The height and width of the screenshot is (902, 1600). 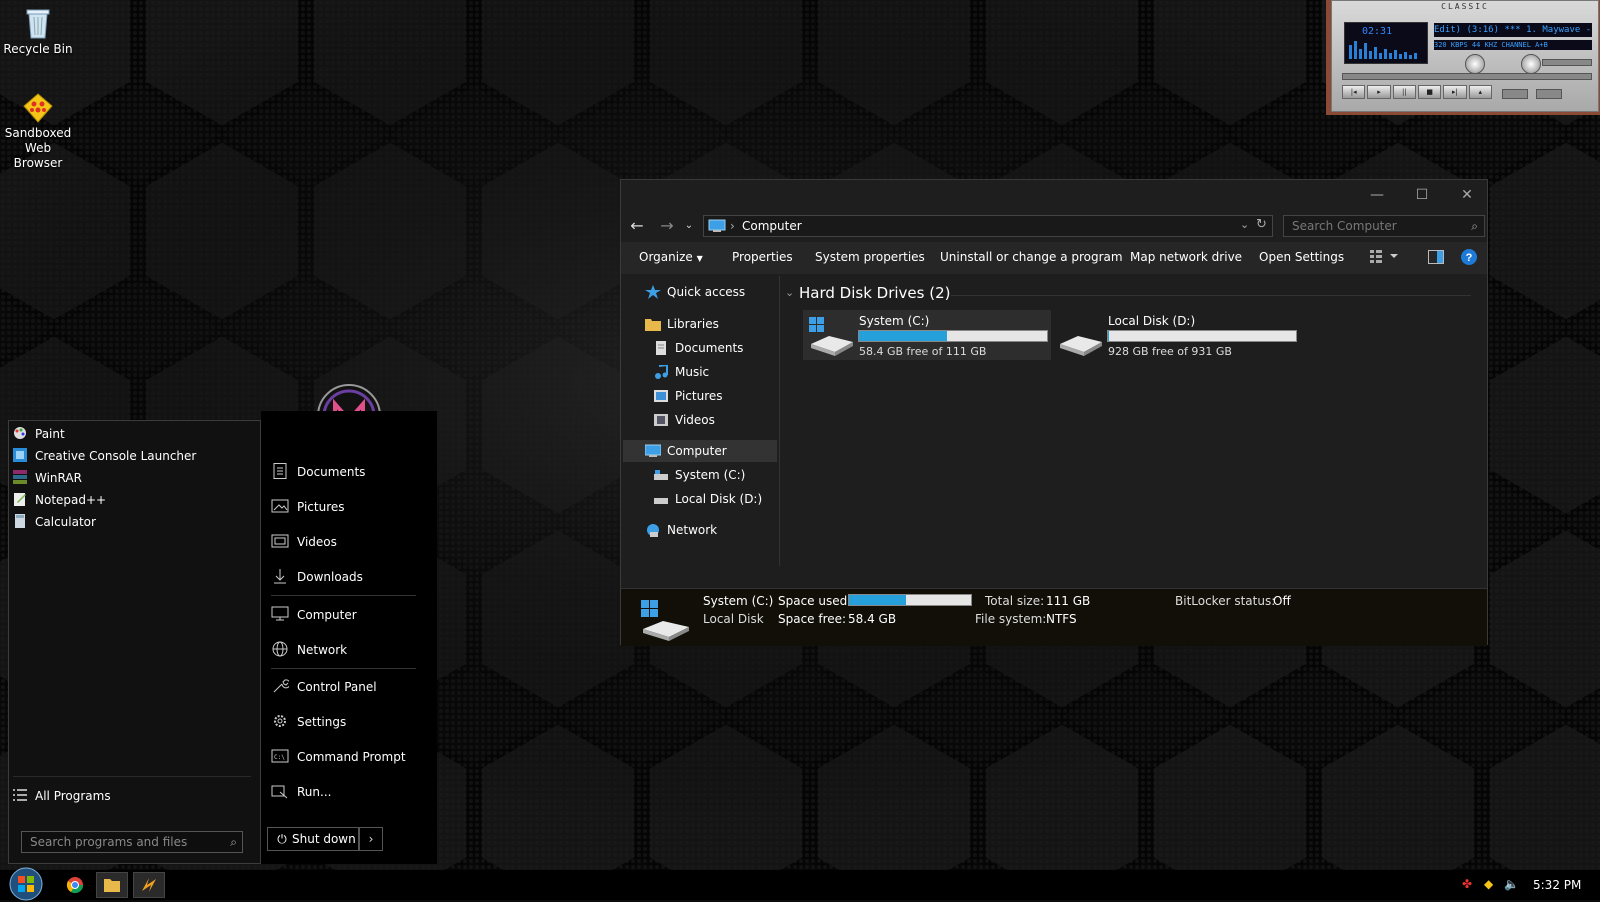 I want to click on breadcrumb: Computer, so click(x=772, y=226).